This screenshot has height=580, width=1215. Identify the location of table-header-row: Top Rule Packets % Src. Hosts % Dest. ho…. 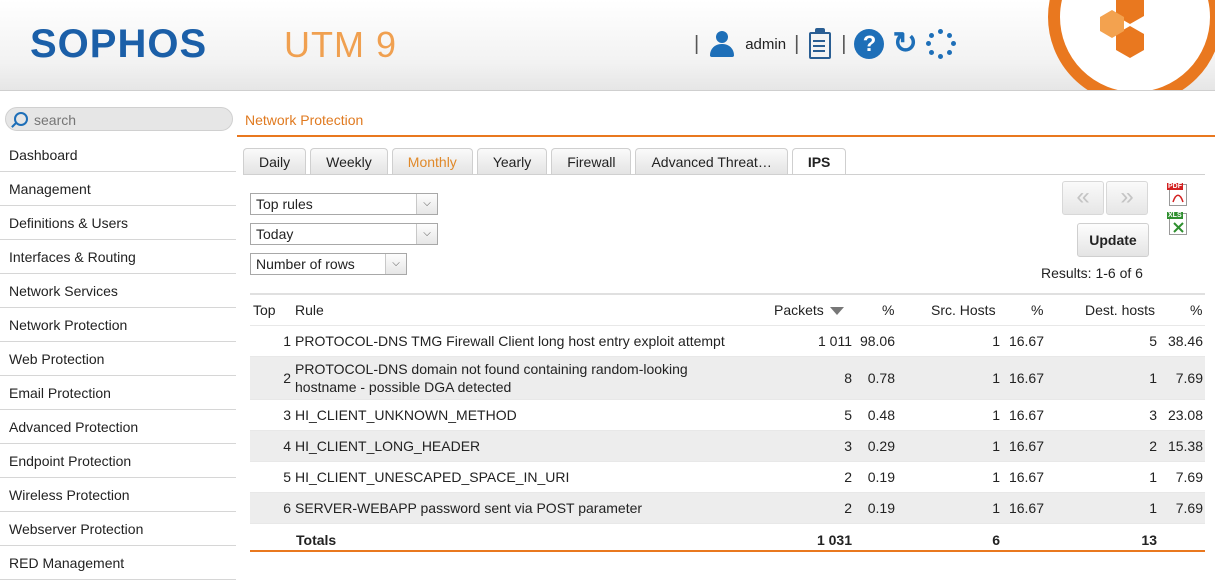
(727, 310).